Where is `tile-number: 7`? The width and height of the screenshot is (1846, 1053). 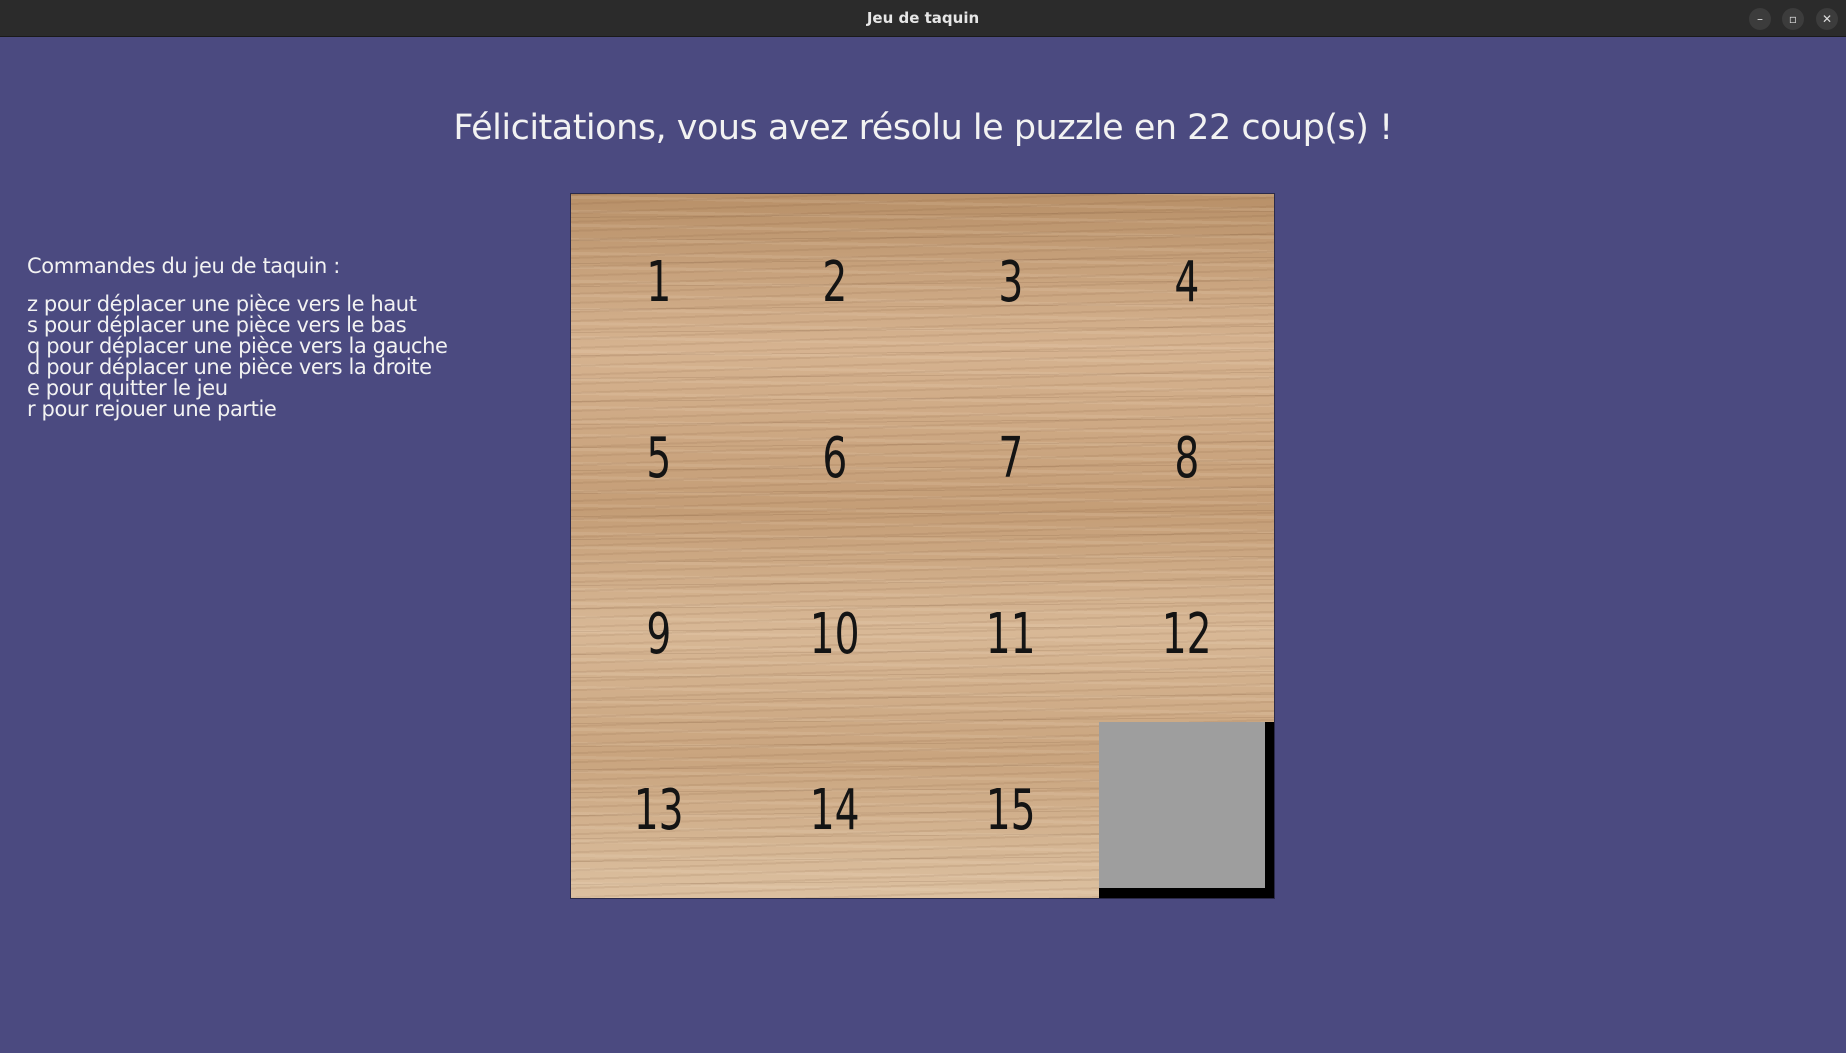
tile-number: 7 is located at coordinates (1011, 458).